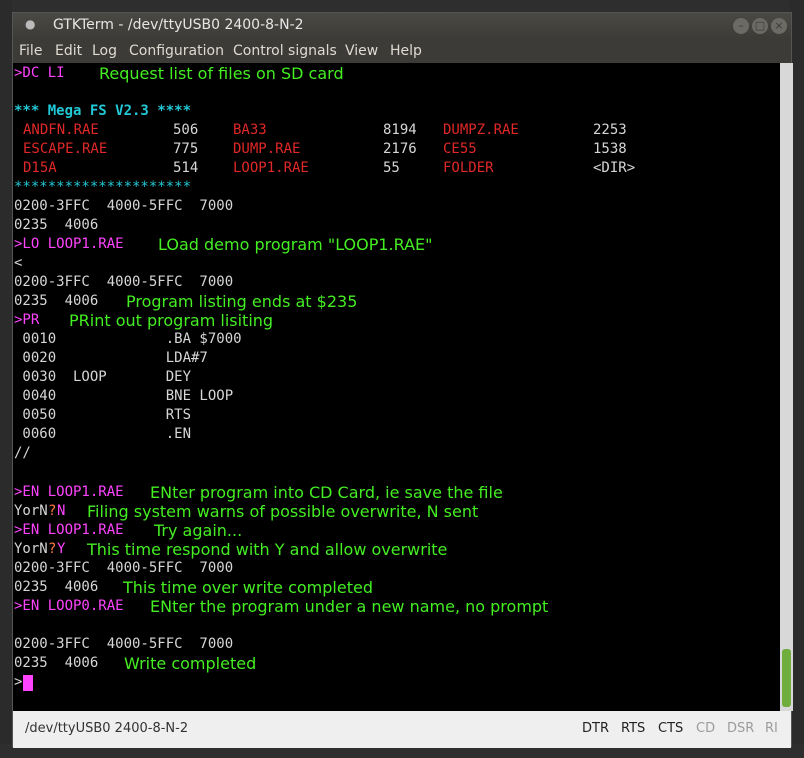  Describe the element at coordinates (186, 149) in the screenshot. I see `file-size: 775` at that location.